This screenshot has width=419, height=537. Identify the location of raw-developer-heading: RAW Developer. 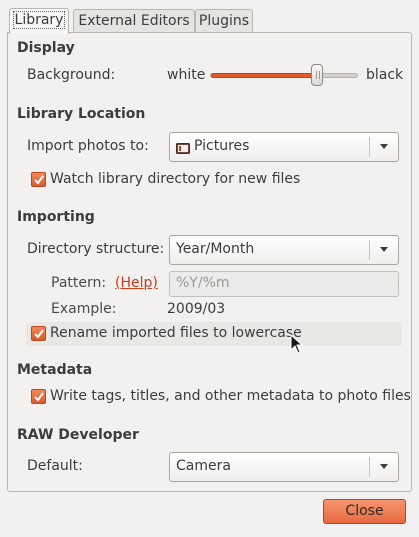
(78, 435).